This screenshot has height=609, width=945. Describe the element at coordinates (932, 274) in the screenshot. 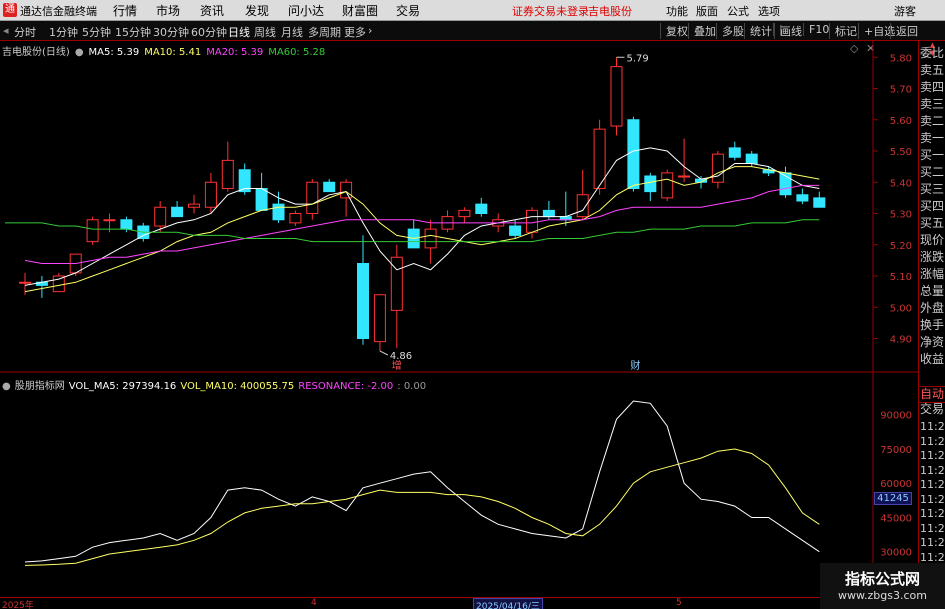

I see `panel-item-13: 涨幅` at that location.